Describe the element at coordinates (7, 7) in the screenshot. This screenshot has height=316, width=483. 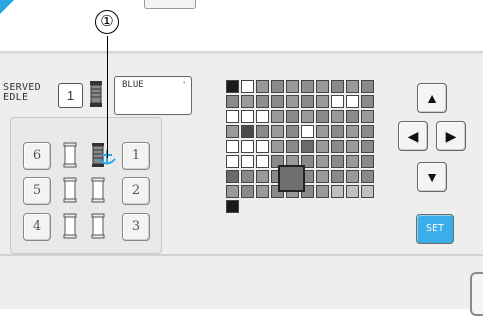
I see `corner-accent` at that location.